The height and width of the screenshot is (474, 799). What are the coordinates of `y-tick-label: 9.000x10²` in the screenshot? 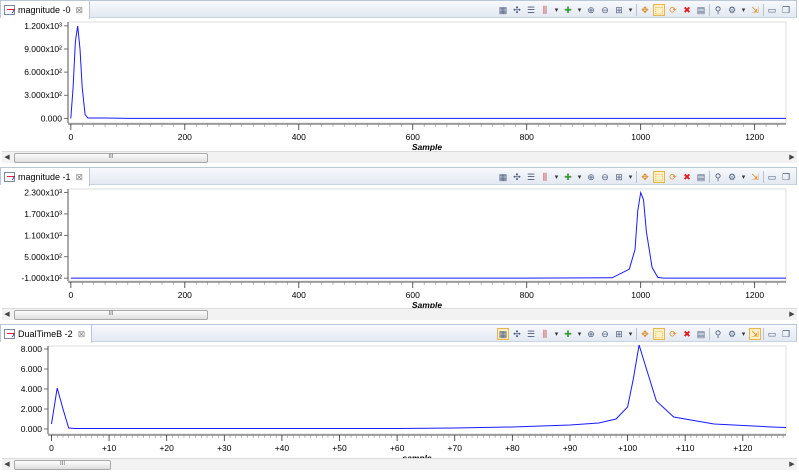 It's located at (43, 49).